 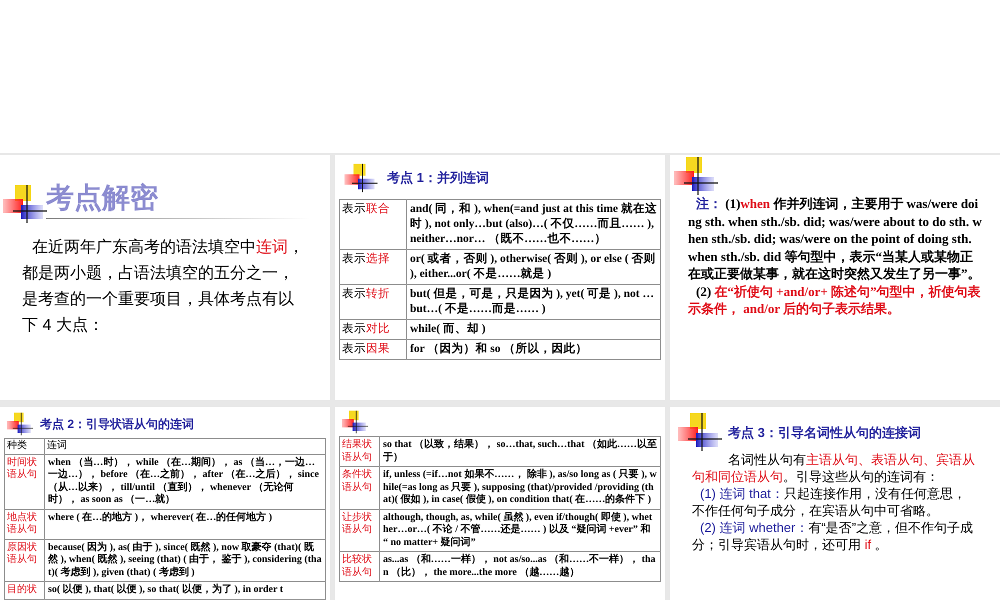 What do you see at coordinates (373, 350) in the screenshot?
I see `table-cell: 表示因果` at bounding box center [373, 350].